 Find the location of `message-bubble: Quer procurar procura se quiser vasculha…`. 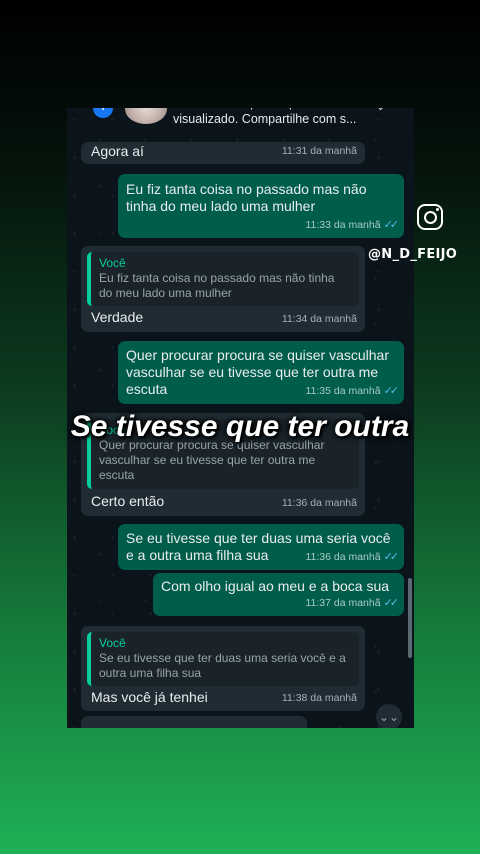

message-bubble: Quer procurar procura se quiser vasculha… is located at coordinates (261, 372).